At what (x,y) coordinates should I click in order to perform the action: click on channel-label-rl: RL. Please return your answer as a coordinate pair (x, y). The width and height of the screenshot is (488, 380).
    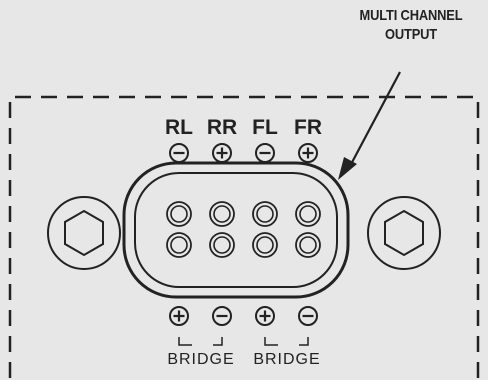
    Looking at the image, I should click on (179, 127).